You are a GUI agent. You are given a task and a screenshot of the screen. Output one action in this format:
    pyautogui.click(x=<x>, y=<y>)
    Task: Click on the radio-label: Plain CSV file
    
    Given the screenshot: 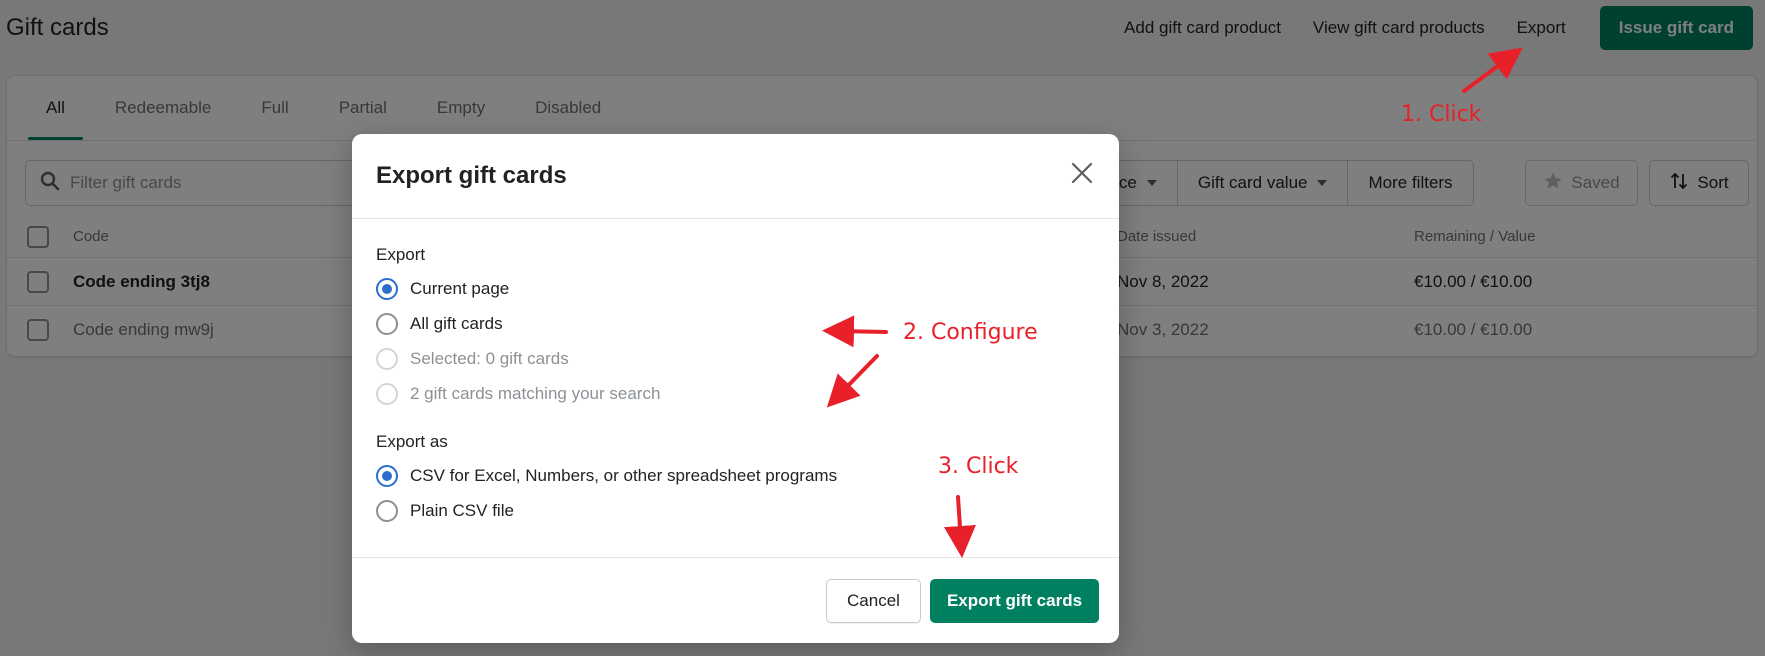 What is the action you would take?
    pyautogui.click(x=462, y=510)
    